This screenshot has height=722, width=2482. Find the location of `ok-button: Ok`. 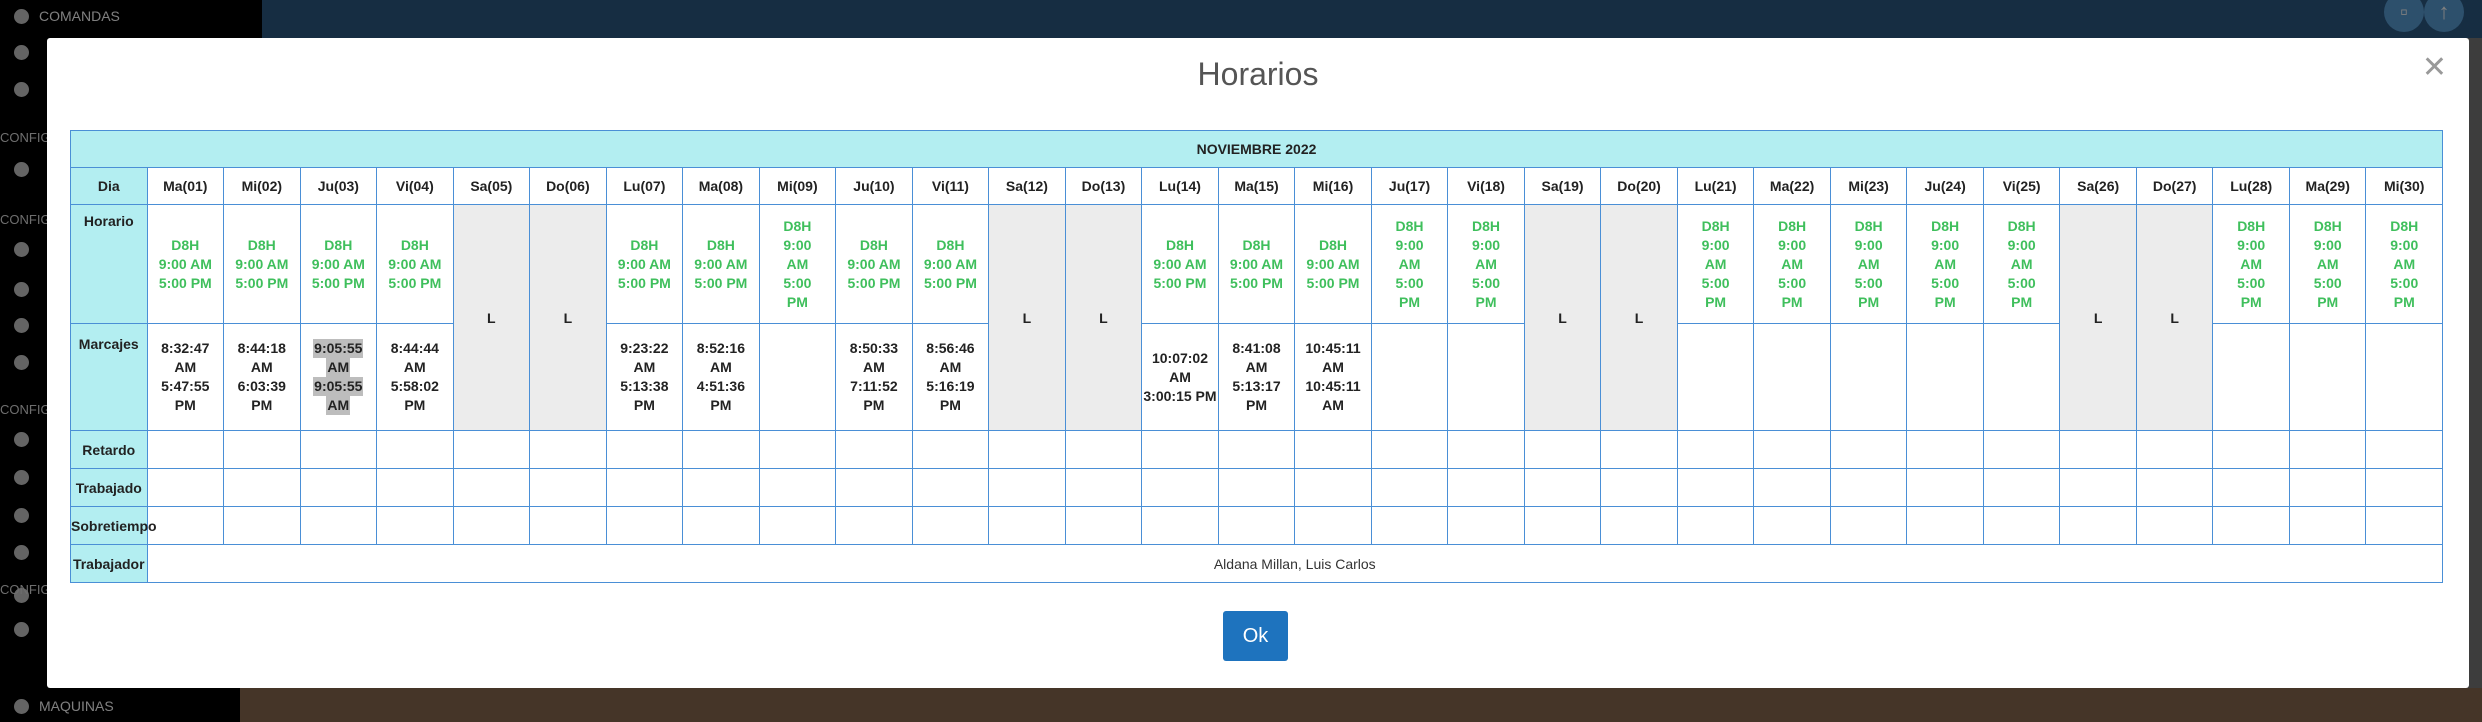

ok-button: Ok is located at coordinates (1255, 636).